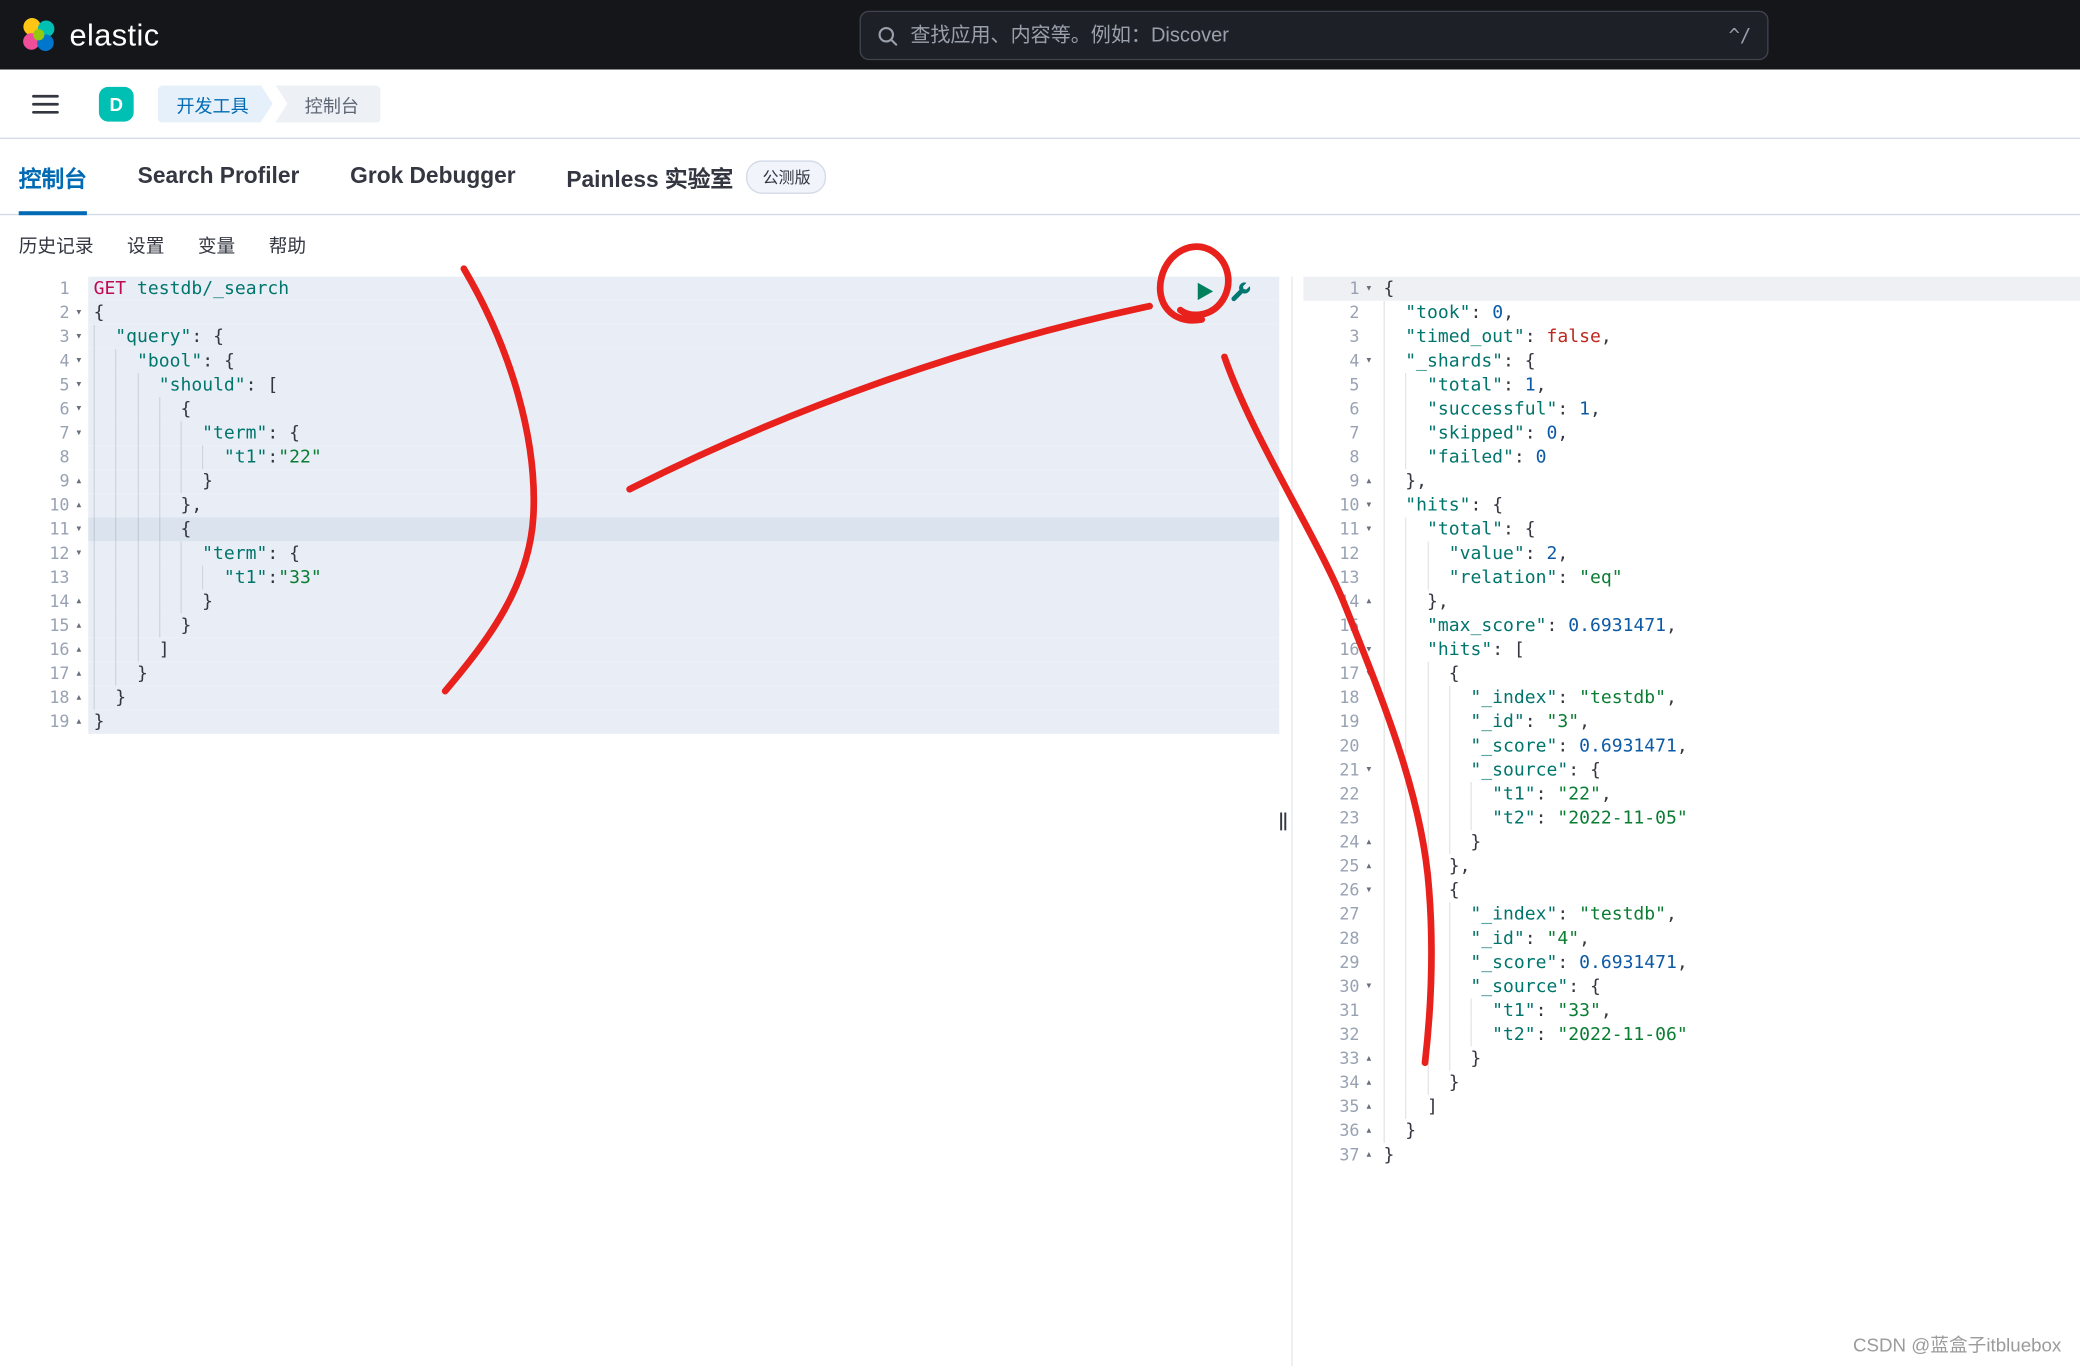 Image resolution: width=2080 pixels, height=1366 pixels. I want to click on request-line-8: 8 "t1":"22", so click(640, 457).